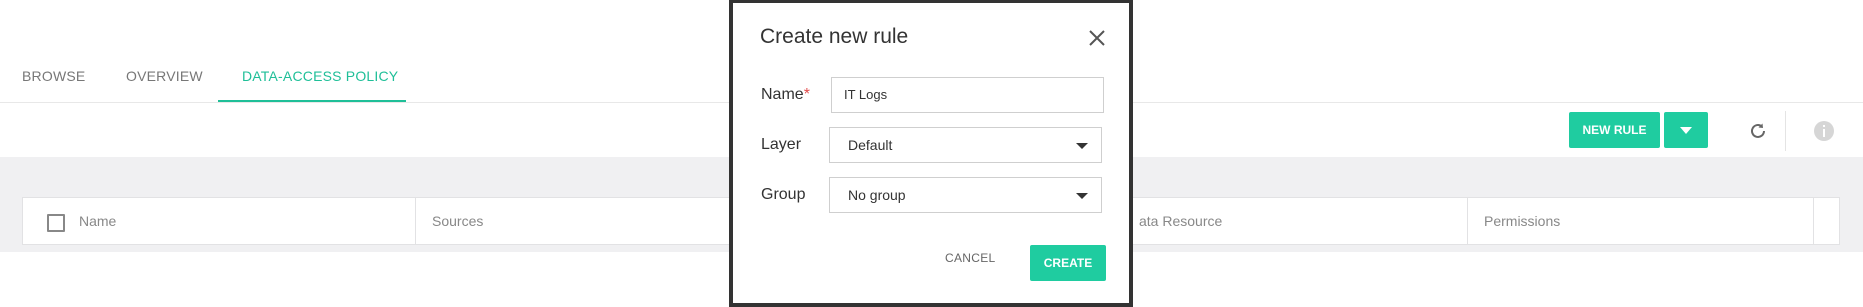 The image size is (1863, 307). I want to click on column-sources-label: Sources, so click(458, 221).